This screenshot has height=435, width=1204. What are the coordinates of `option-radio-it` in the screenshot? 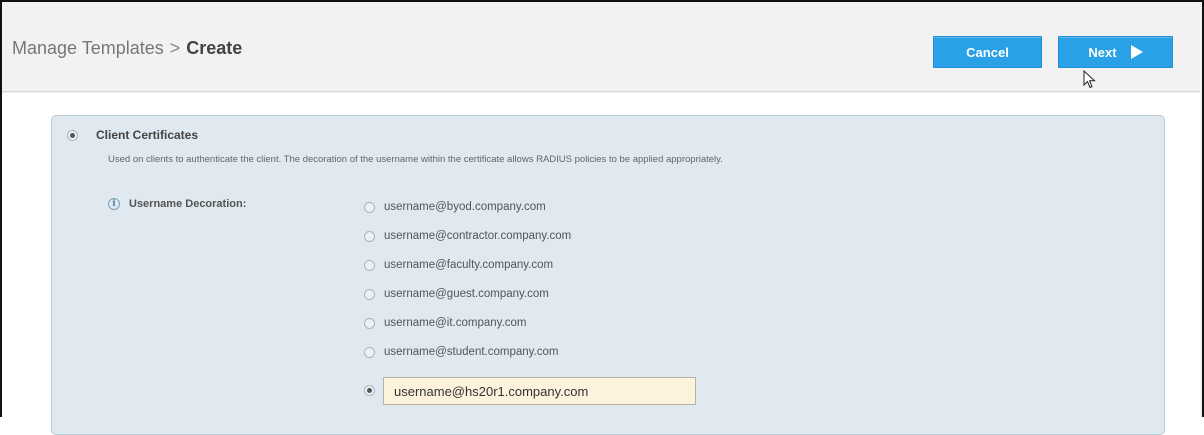 It's located at (369, 323).